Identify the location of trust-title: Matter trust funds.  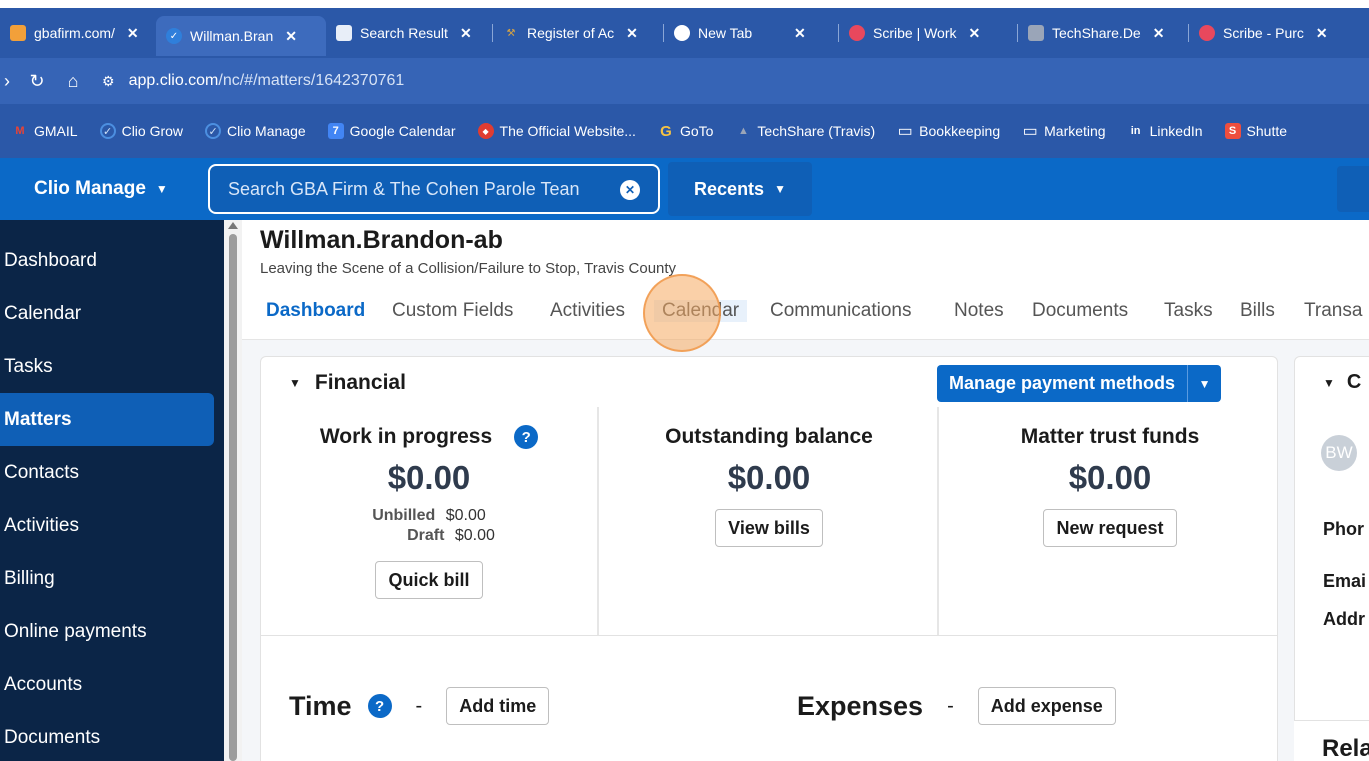
(1110, 436).